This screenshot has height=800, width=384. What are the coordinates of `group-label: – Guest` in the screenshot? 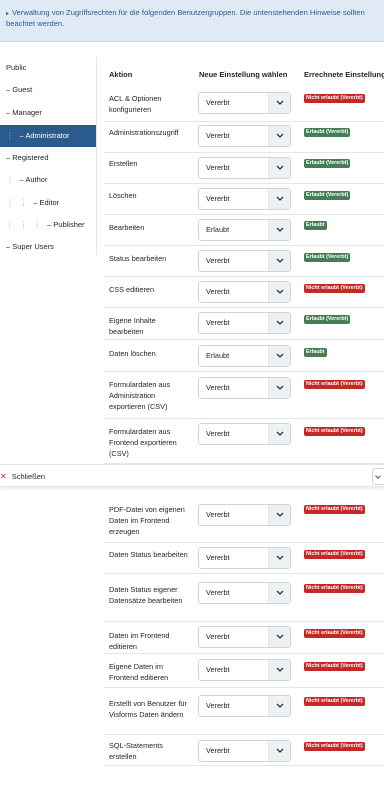 It's located at (19, 89).